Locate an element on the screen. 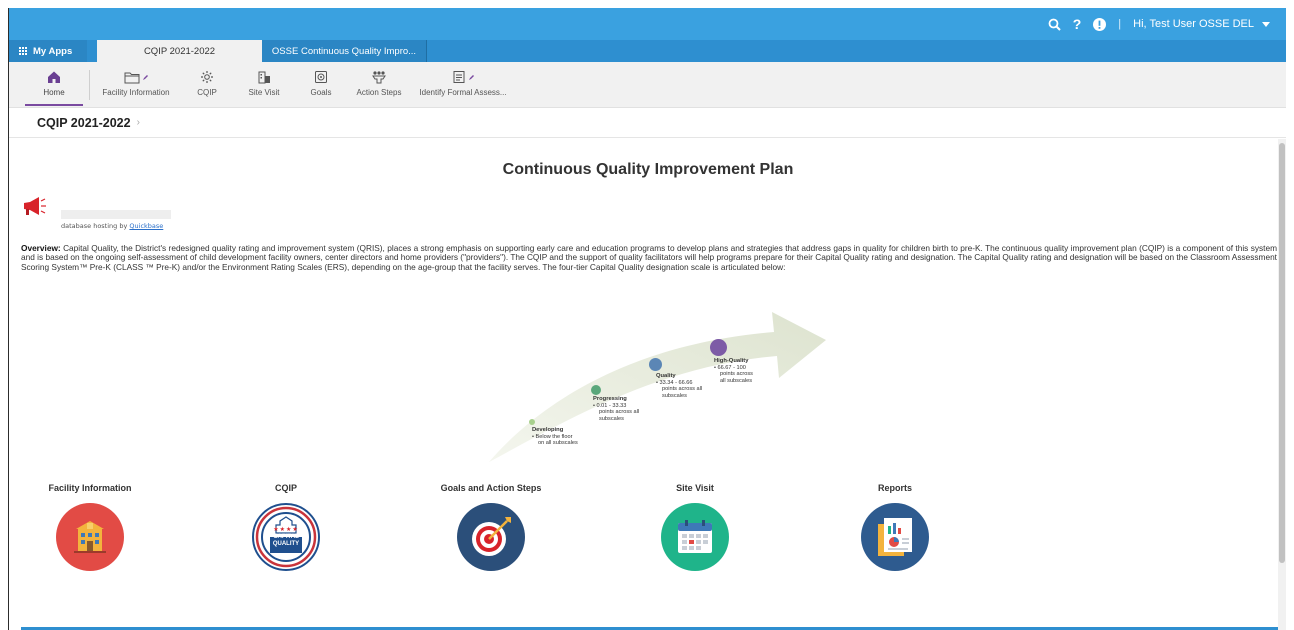 This screenshot has width=1294, height=630. toolbar-facility-information: Facility Information is located at coordinates (136, 86).